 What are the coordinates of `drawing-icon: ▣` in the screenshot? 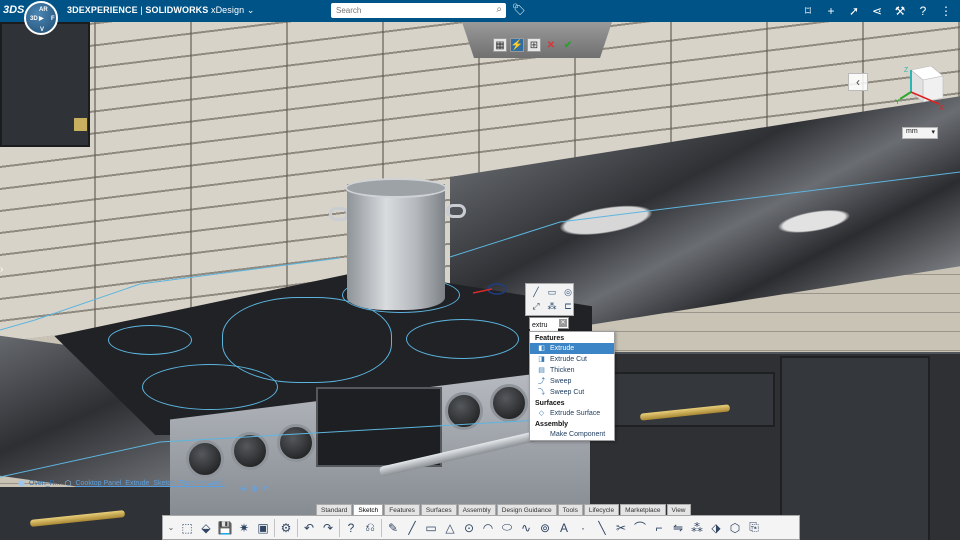 It's located at (263, 528).